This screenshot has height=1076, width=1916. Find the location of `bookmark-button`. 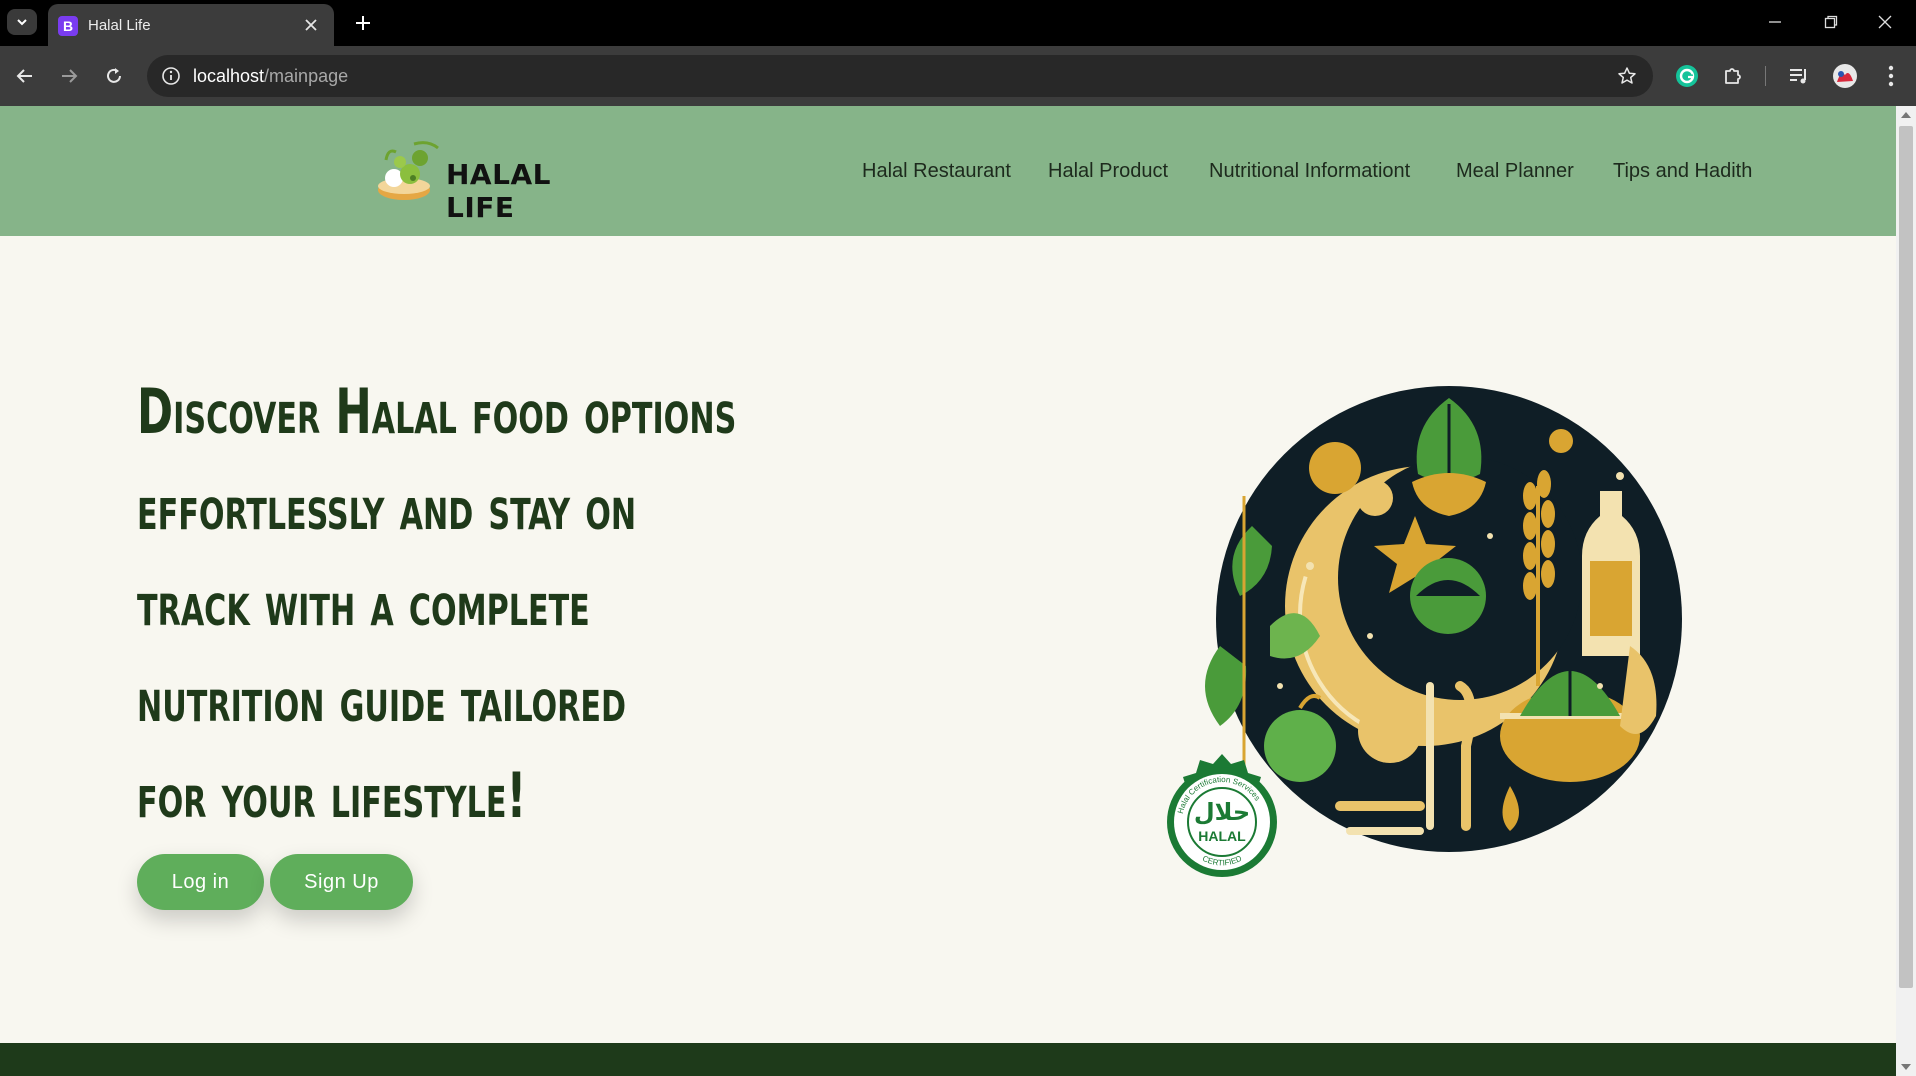

bookmark-button is located at coordinates (1627, 76).